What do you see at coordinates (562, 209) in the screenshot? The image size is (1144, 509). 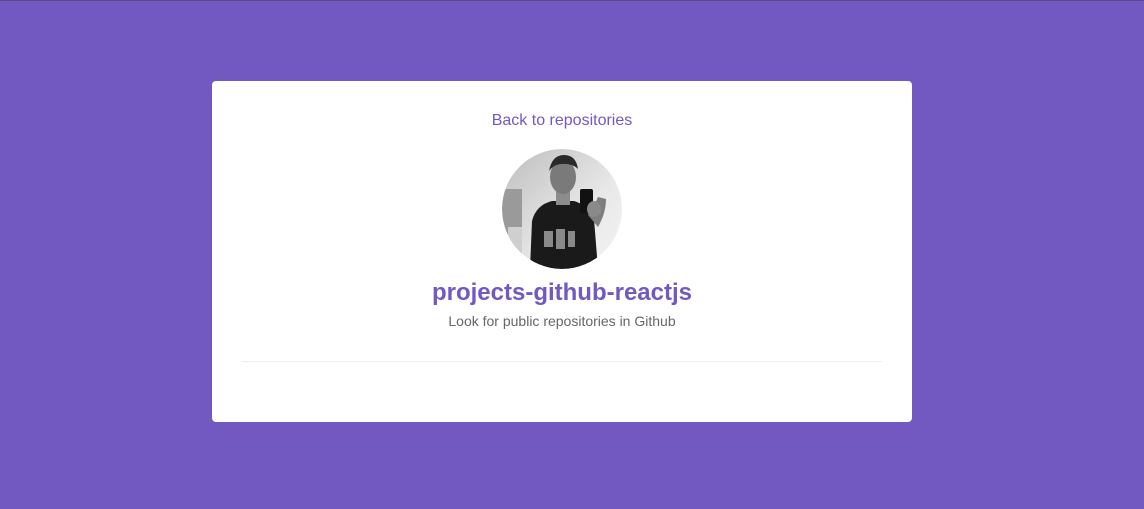 I see `owner-avatar` at bounding box center [562, 209].